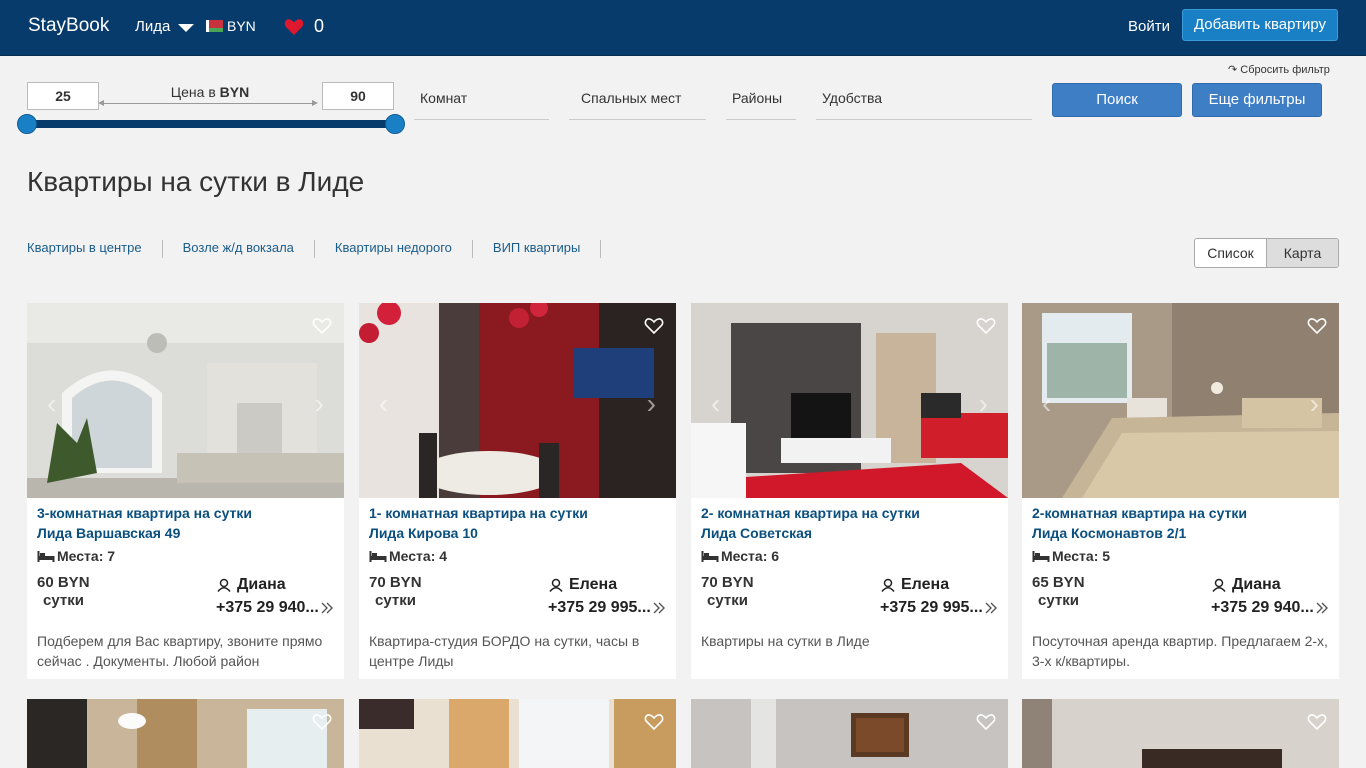 This screenshot has height=768, width=1366. What do you see at coordinates (1230, 253) in the screenshot?
I see `list-view-button: Список` at bounding box center [1230, 253].